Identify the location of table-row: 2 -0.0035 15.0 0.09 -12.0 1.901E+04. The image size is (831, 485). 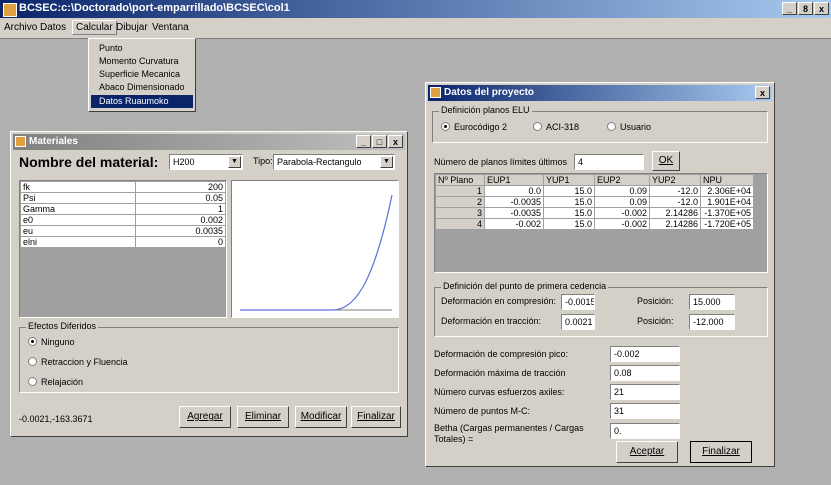
(594, 202).